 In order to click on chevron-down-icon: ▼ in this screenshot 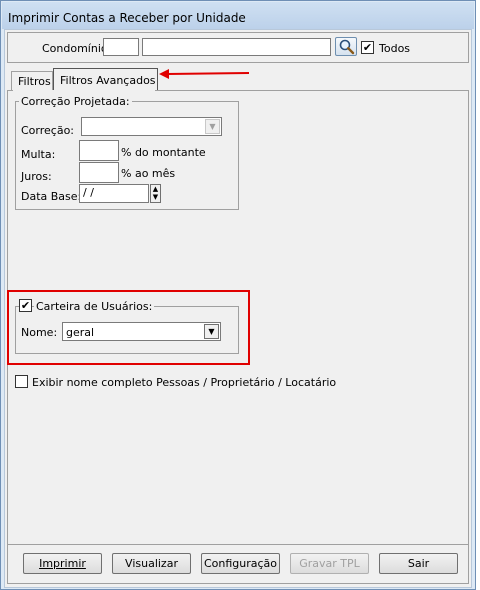, I will do `click(212, 126)`.